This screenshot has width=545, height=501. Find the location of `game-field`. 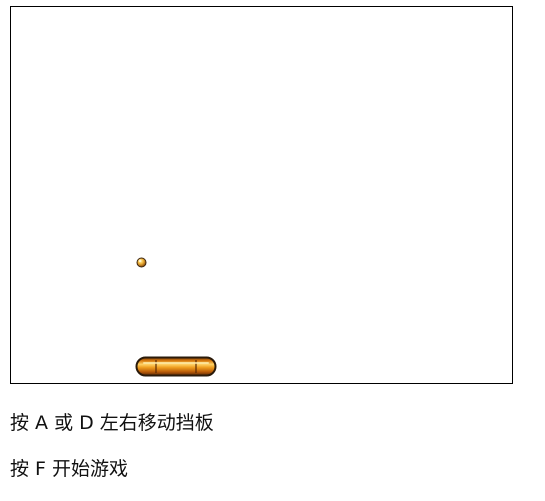

game-field is located at coordinates (176, 317).